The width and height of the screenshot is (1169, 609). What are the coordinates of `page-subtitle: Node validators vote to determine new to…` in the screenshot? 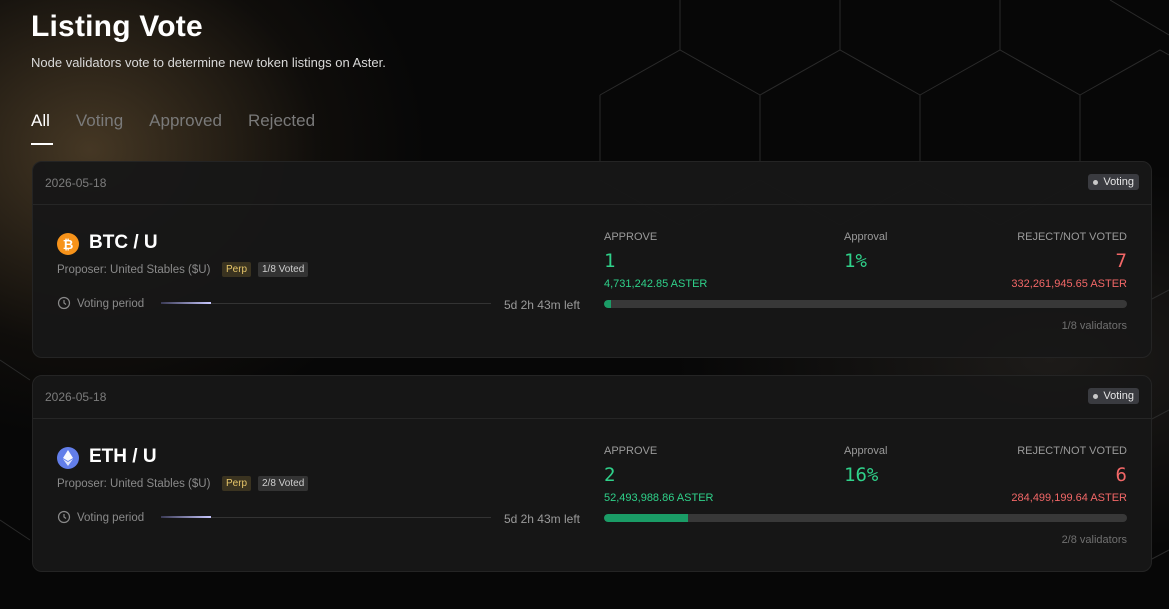 It's located at (208, 62).